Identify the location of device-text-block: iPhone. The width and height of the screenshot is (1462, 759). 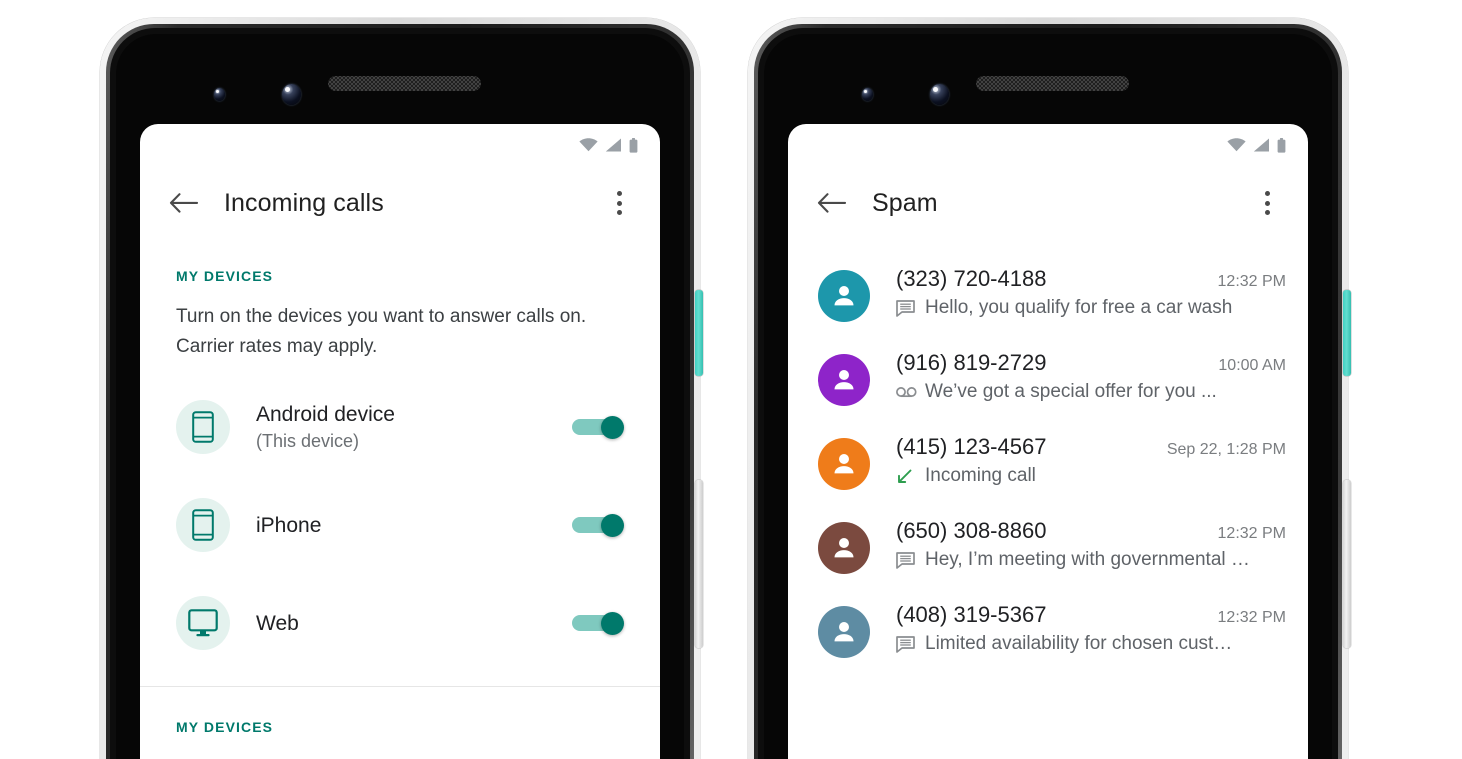
(414, 525).